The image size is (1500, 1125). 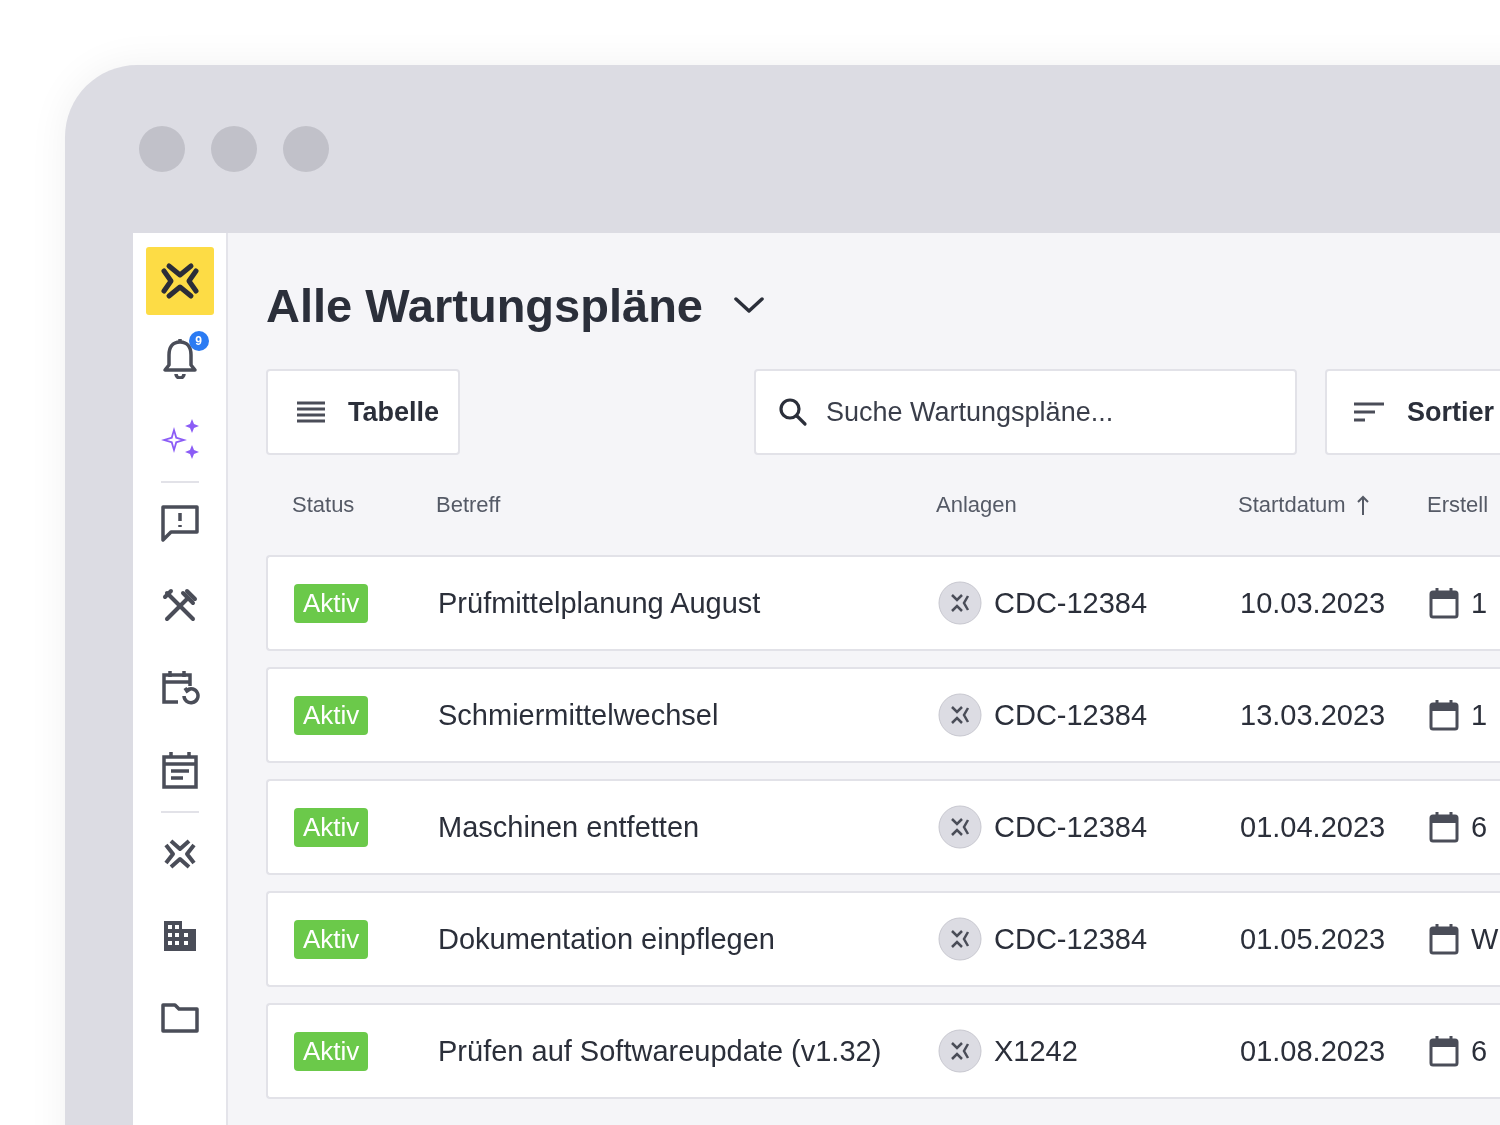 I want to click on notification-badge: 9, so click(x=198, y=341).